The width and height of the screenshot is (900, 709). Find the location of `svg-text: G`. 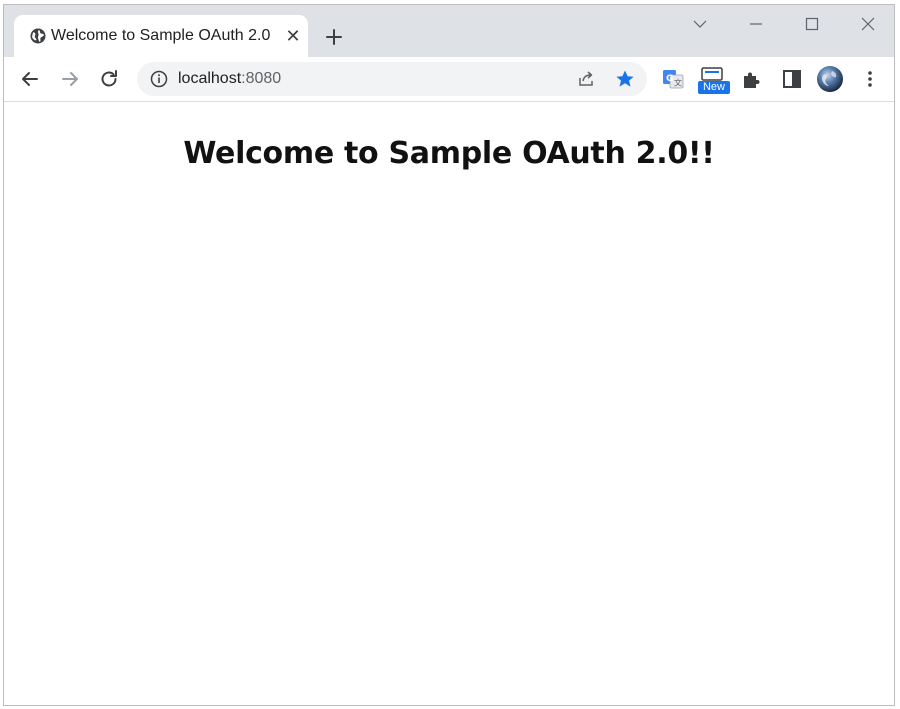

svg-text: G is located at coordinates (669, 79).